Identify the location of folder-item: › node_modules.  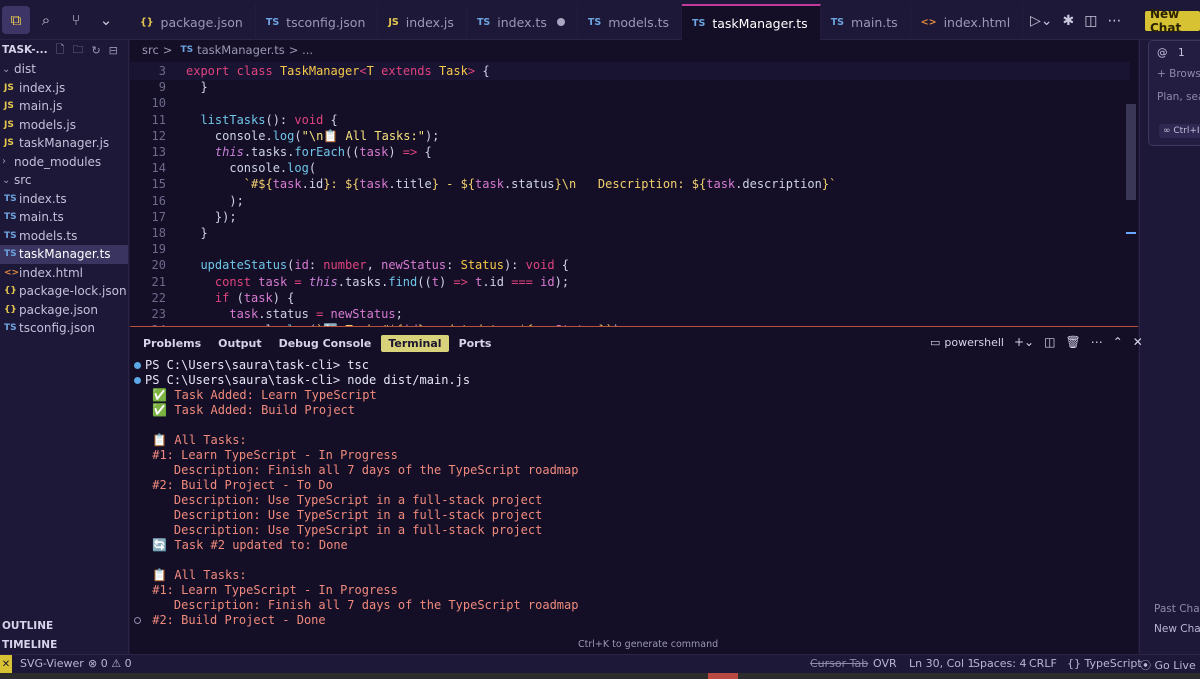
(64, 162).